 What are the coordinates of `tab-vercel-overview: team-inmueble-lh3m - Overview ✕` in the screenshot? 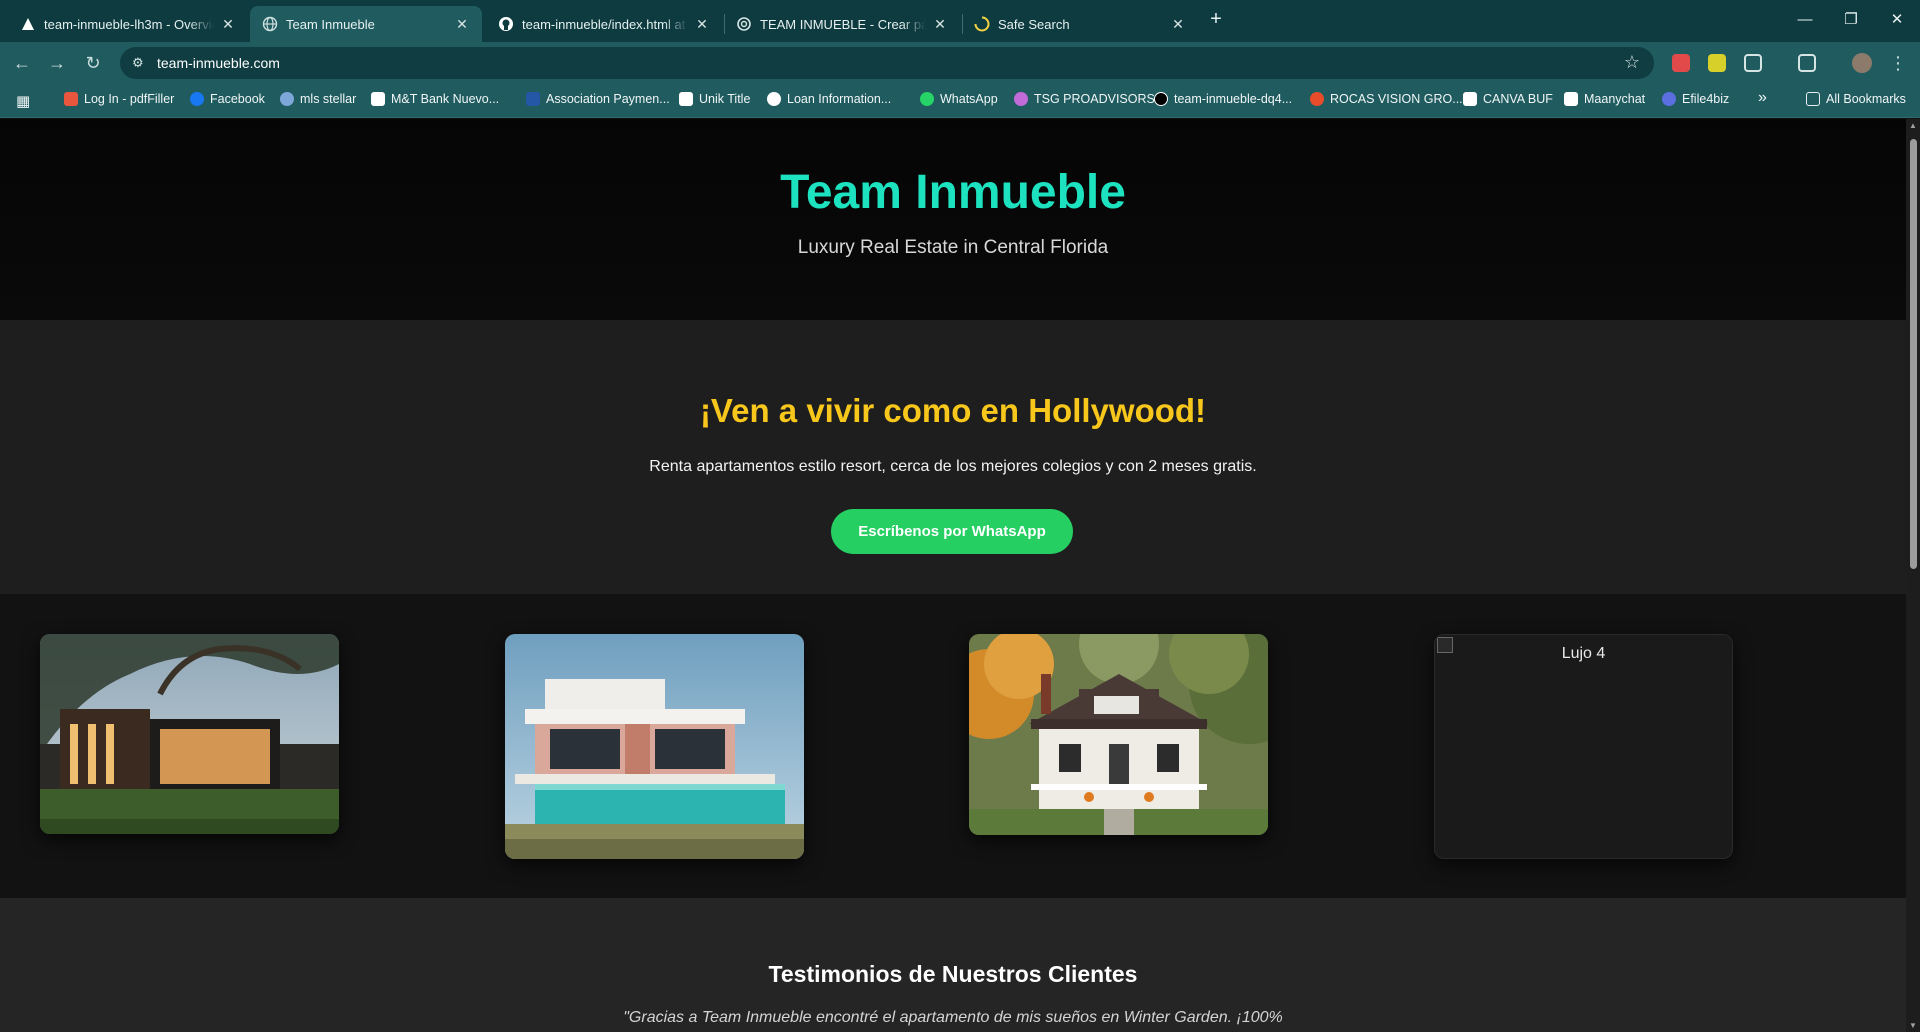 It's located at (128, 24).